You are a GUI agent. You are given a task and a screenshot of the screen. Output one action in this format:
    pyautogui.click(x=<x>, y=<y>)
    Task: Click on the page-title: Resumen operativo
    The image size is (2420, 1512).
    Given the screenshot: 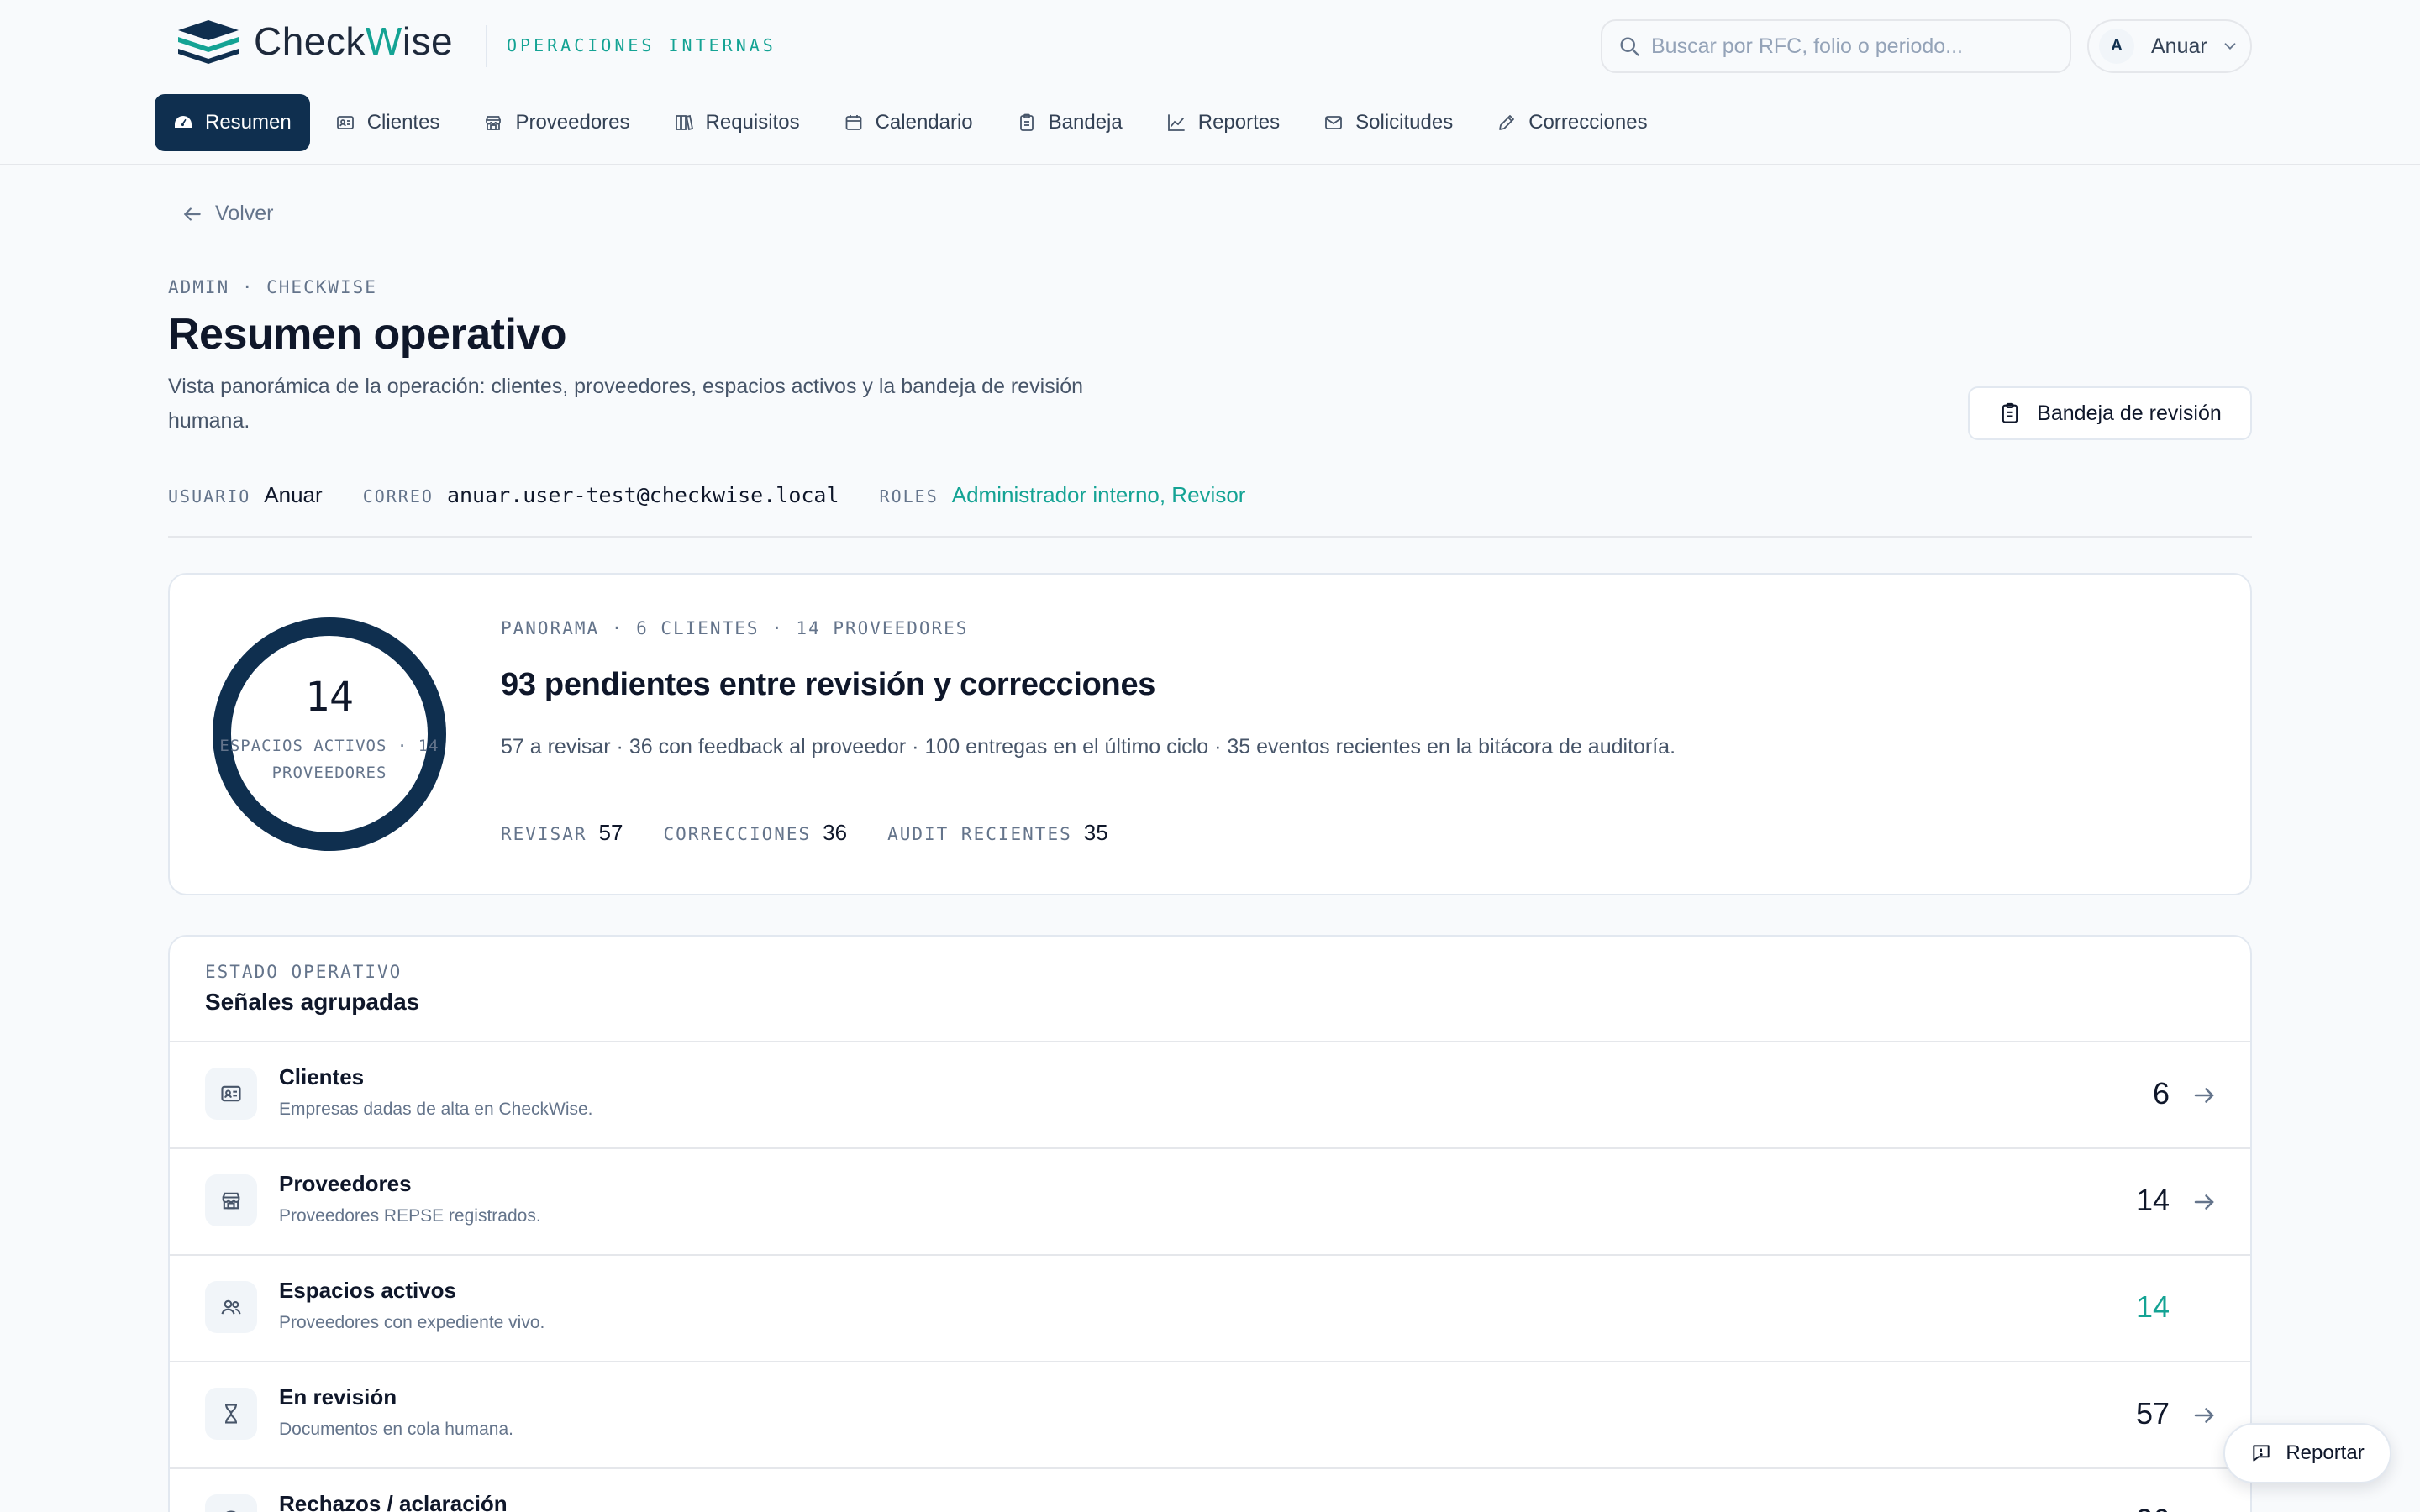 What is the action you would take?
    pyautogui.click(x=367, y=334)
    